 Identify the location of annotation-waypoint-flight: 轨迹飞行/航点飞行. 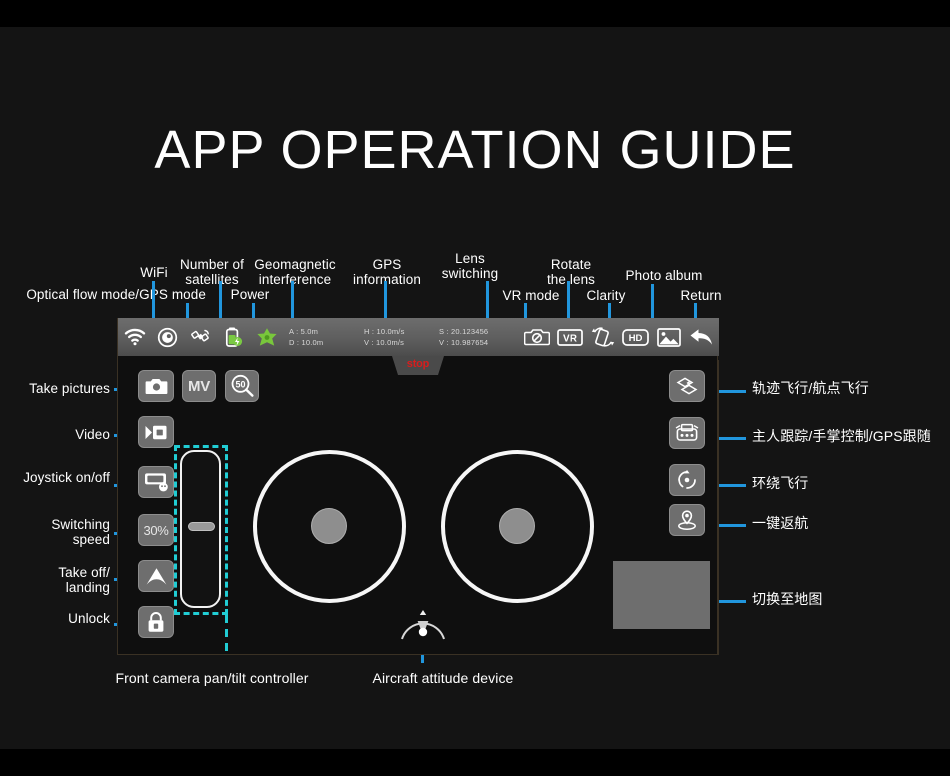
(810, 388).